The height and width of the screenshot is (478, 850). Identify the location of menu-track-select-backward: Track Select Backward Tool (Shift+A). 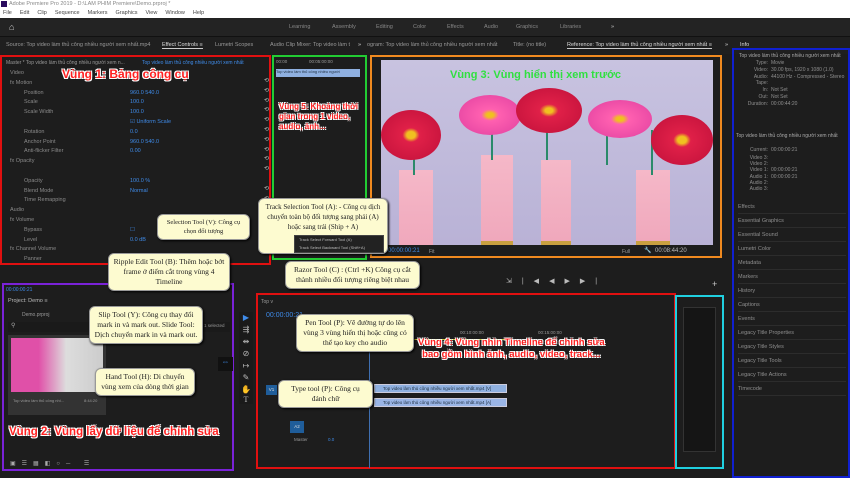
(341, 248).